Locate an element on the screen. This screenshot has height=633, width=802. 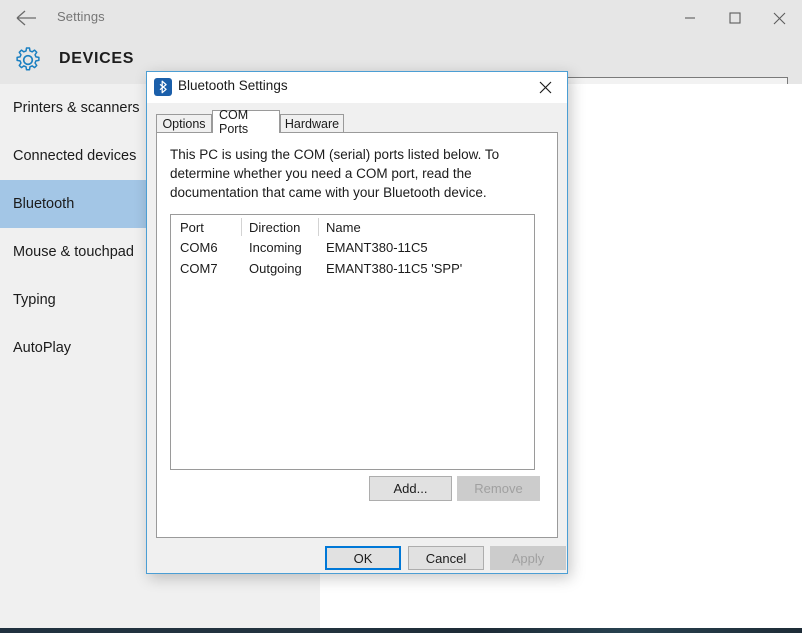
page-title: DEVICES is located at coordinates (97, 58).